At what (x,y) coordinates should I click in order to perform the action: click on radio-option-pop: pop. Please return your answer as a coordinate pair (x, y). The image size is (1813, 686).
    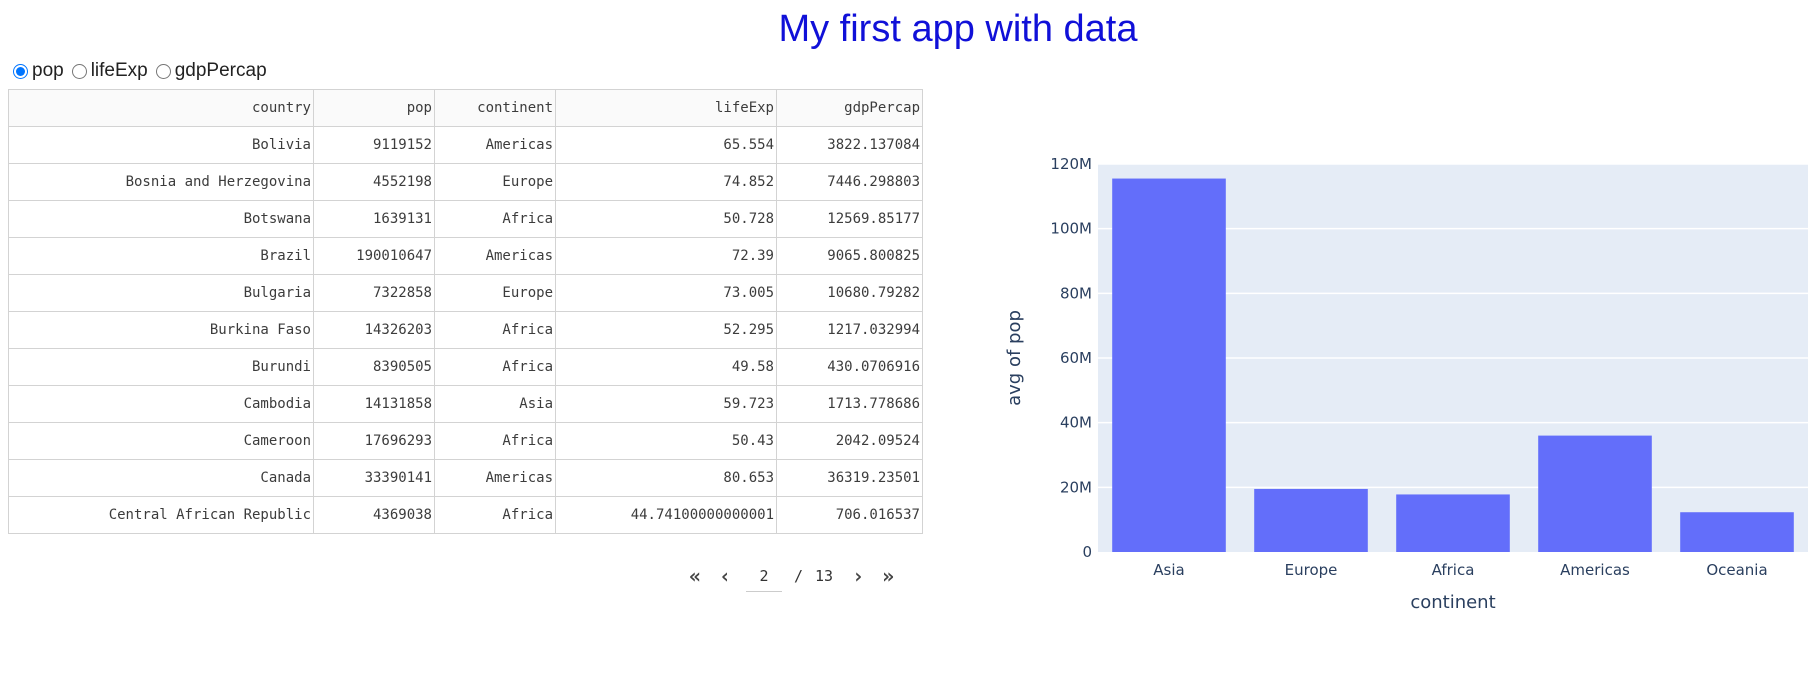
    Looking at the image, I should click on (37, 71).